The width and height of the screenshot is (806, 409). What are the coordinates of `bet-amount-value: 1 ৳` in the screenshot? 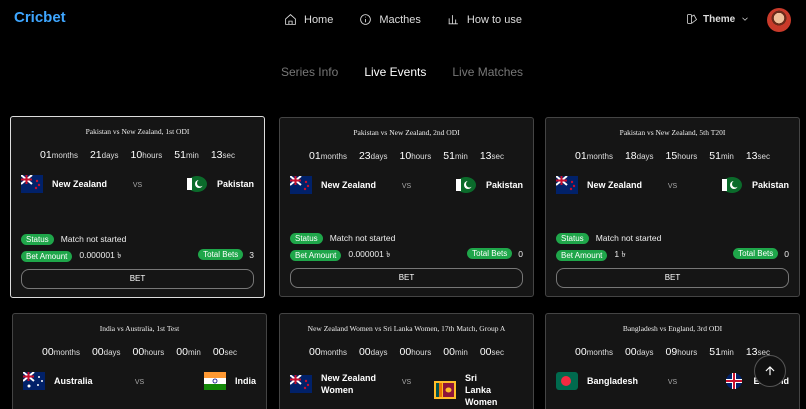 It's located at (620, 254).